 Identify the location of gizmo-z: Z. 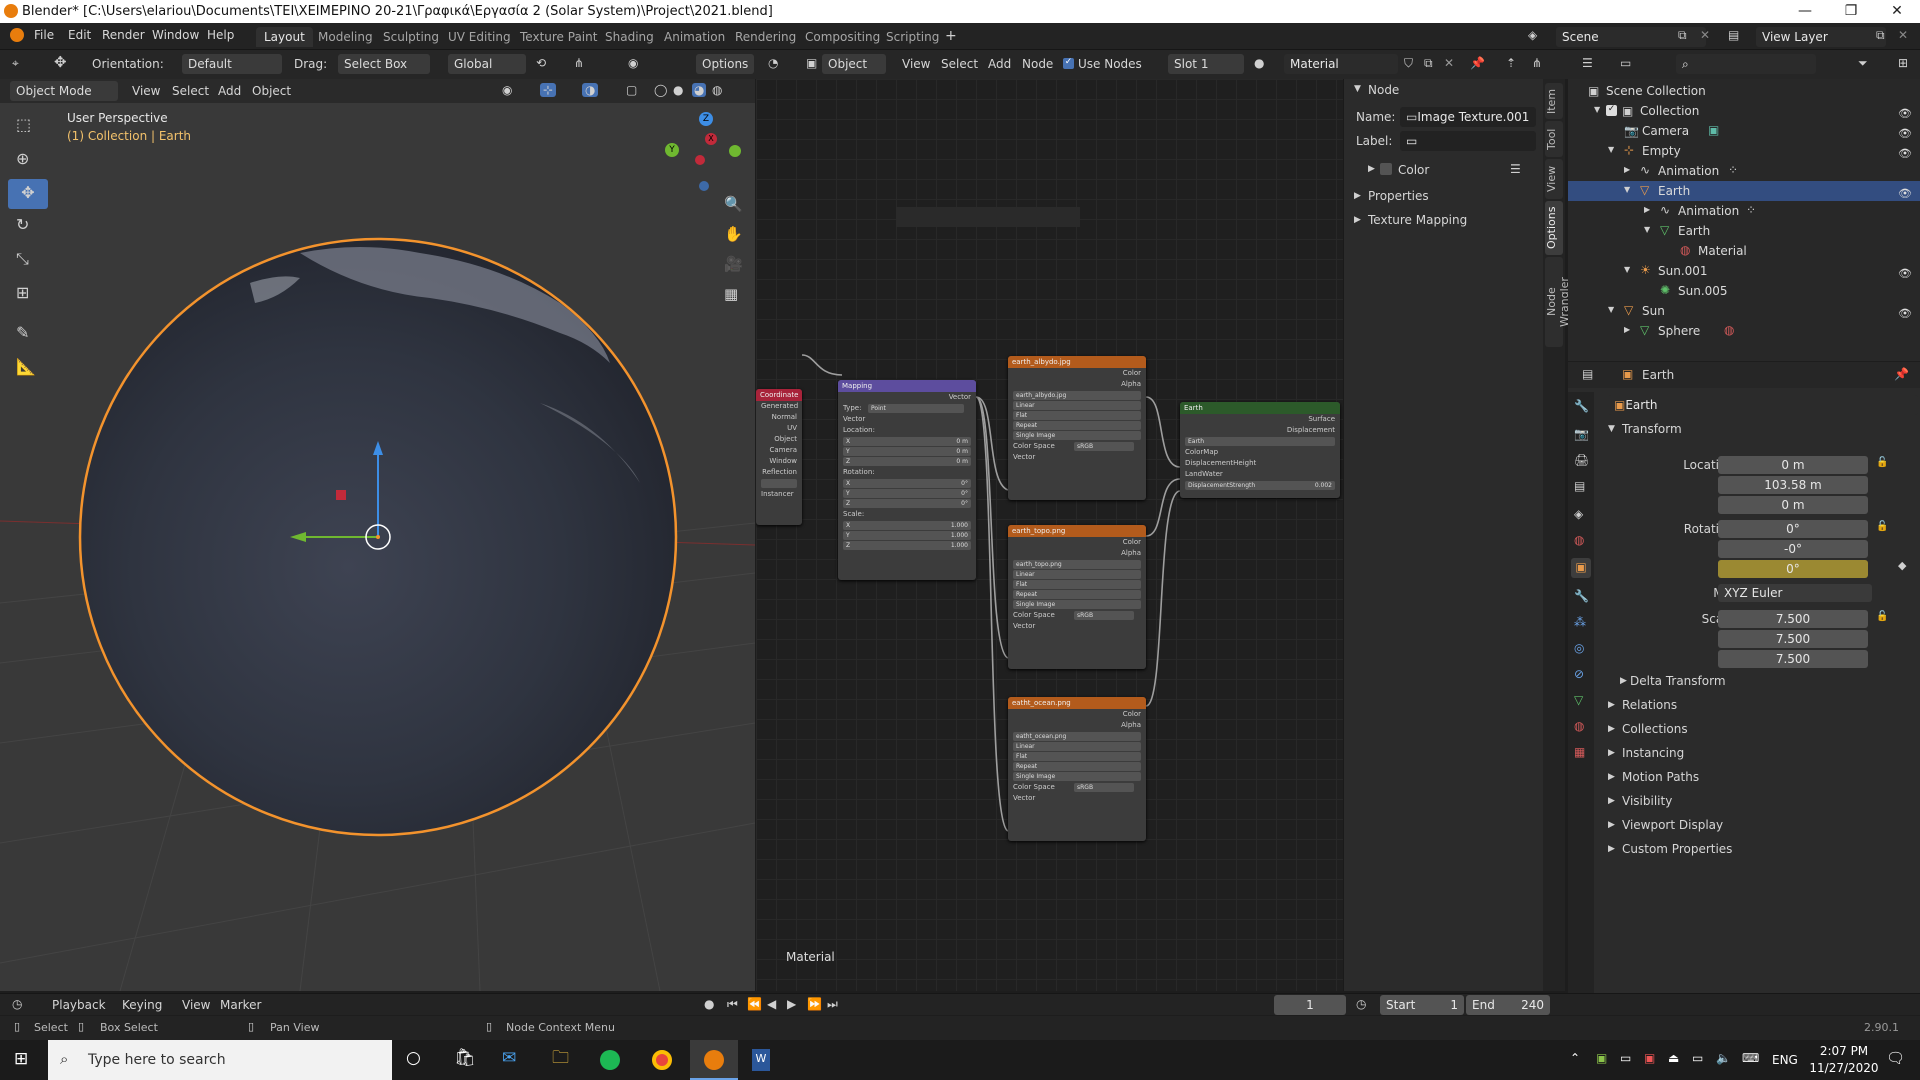
(706, 119).